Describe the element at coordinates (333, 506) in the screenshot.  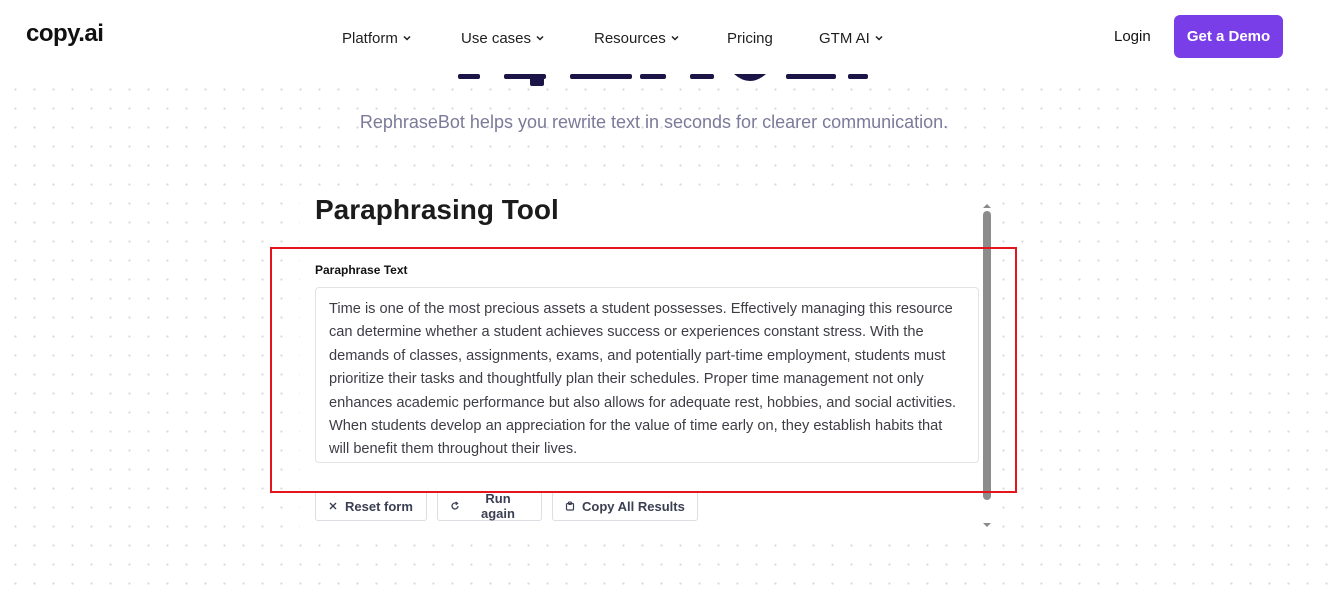
I see `close-icon` at that location.